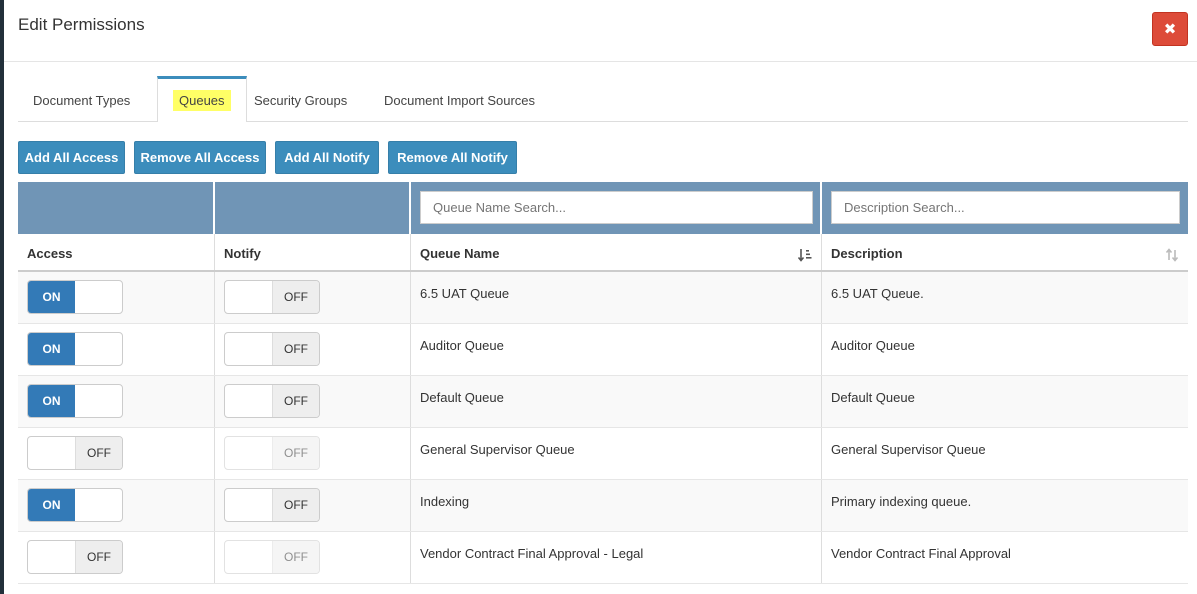 The width and height of the screenshot is (1197, 594). I want to click on queue-name-search-input, so click(616, 207).